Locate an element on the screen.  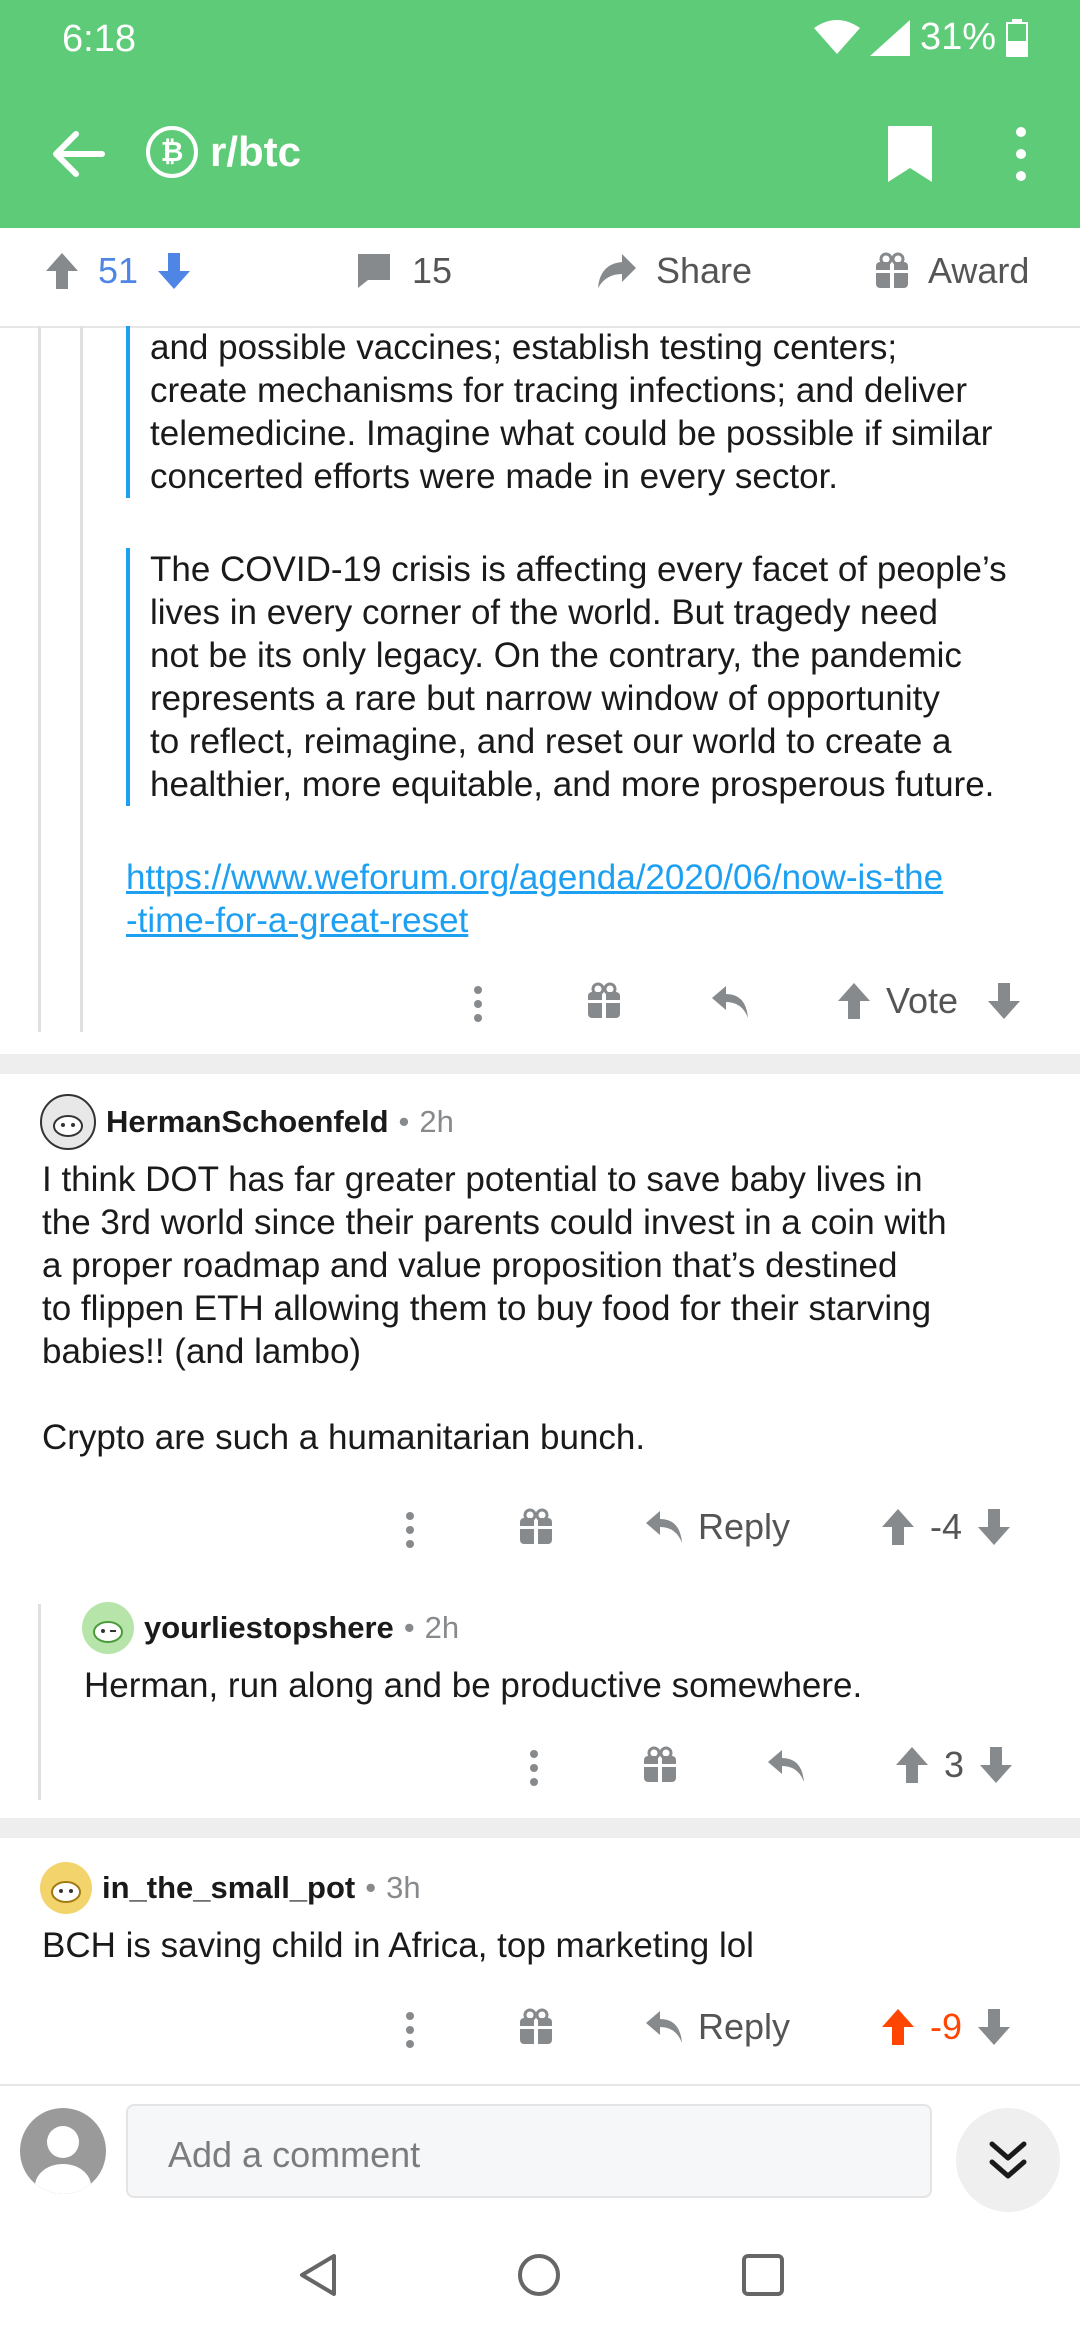
nav-back-icon is located at coordinates (319, 2275).